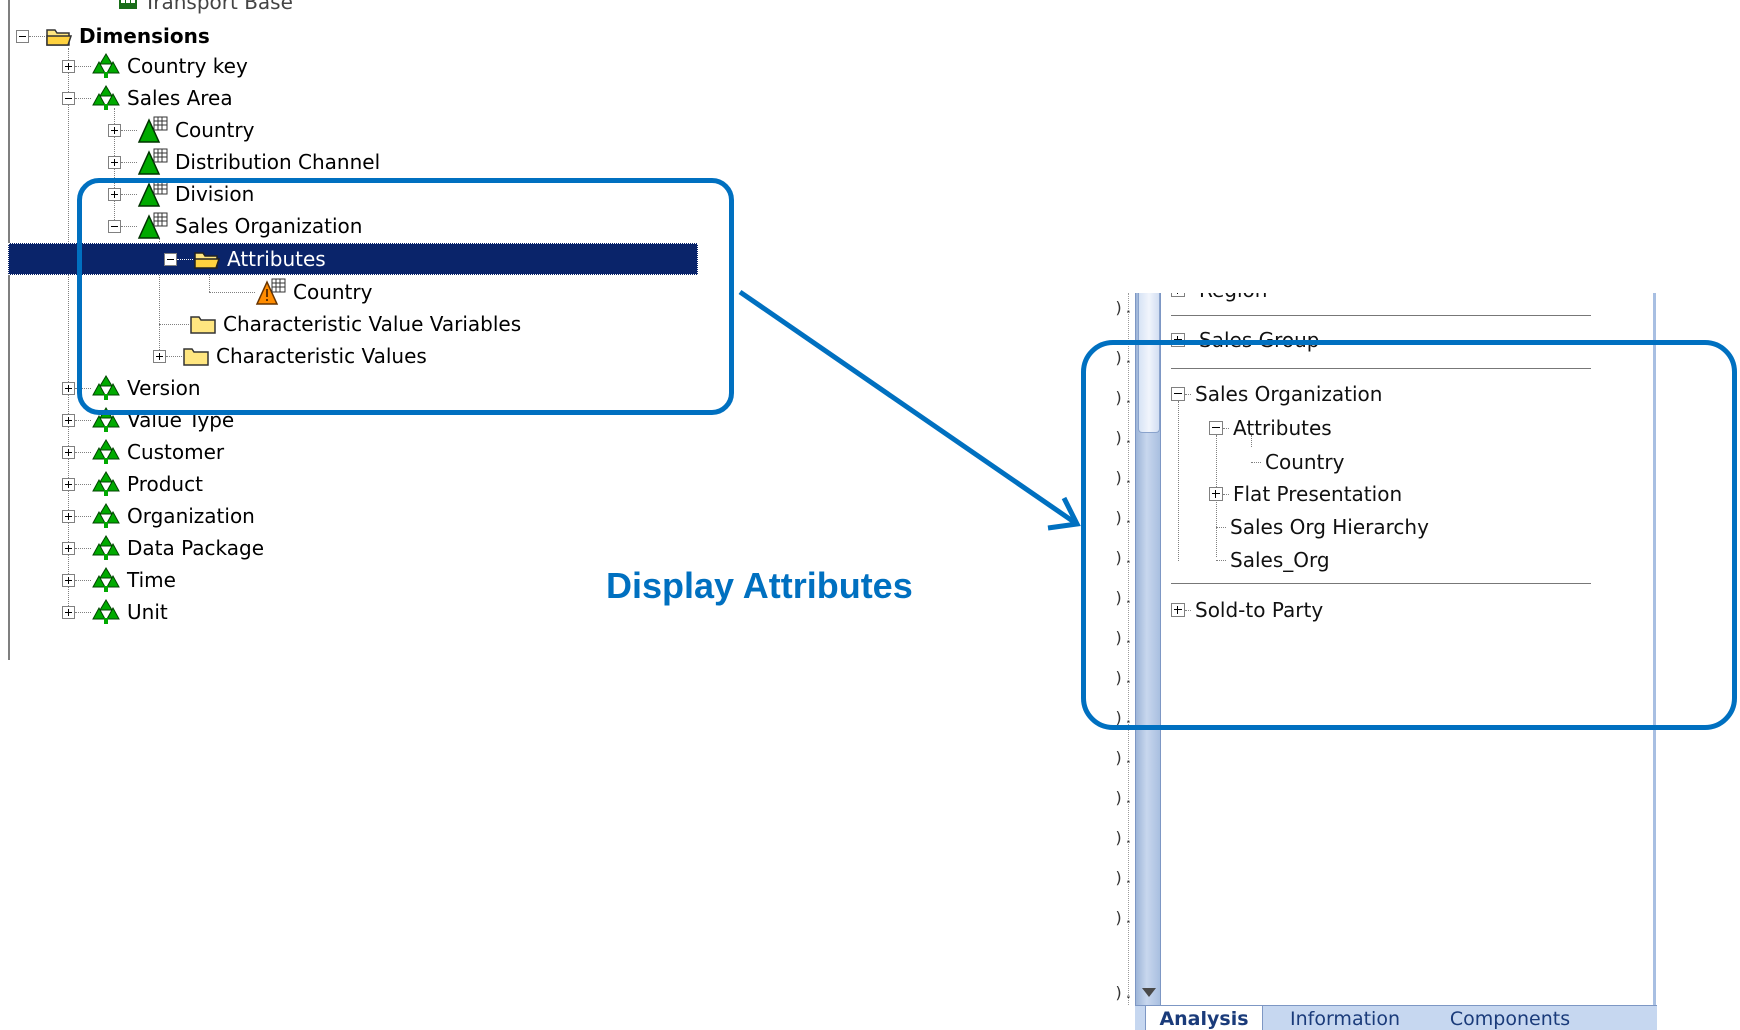 Image resolution: width=1740 pixels, height=1030 pixels. I want to click on tab-analysis: Analysis, so click(1204, 1018).